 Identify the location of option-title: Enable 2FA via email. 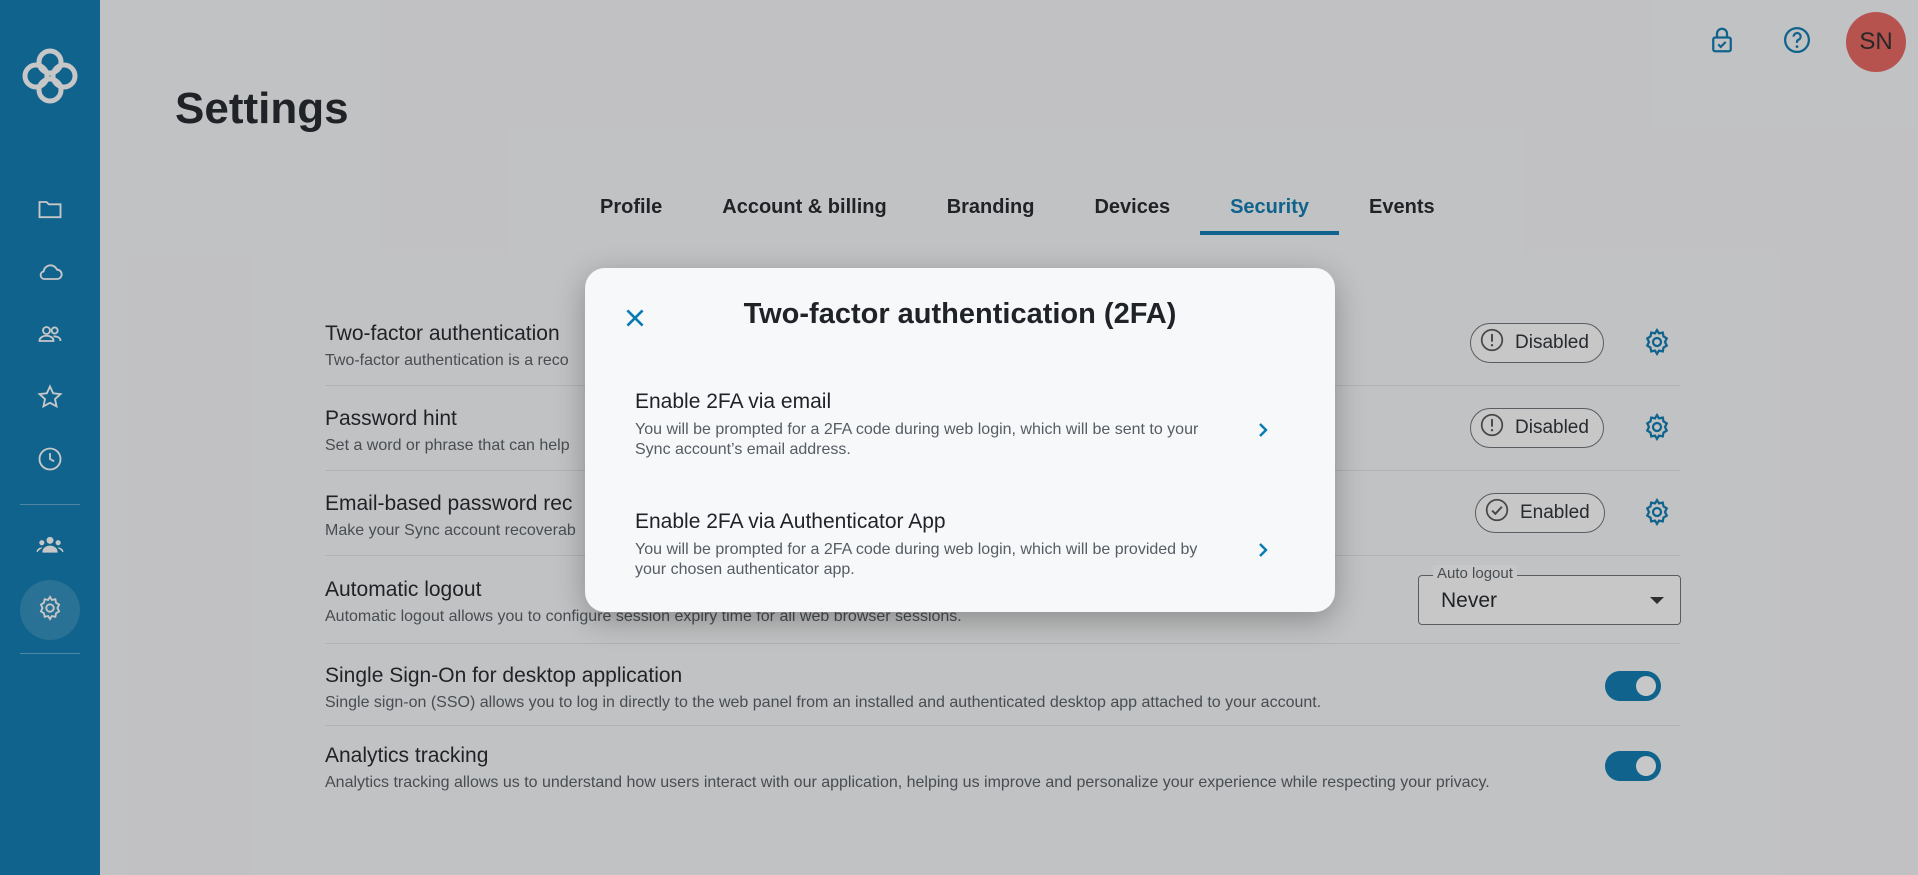
(733, 401).